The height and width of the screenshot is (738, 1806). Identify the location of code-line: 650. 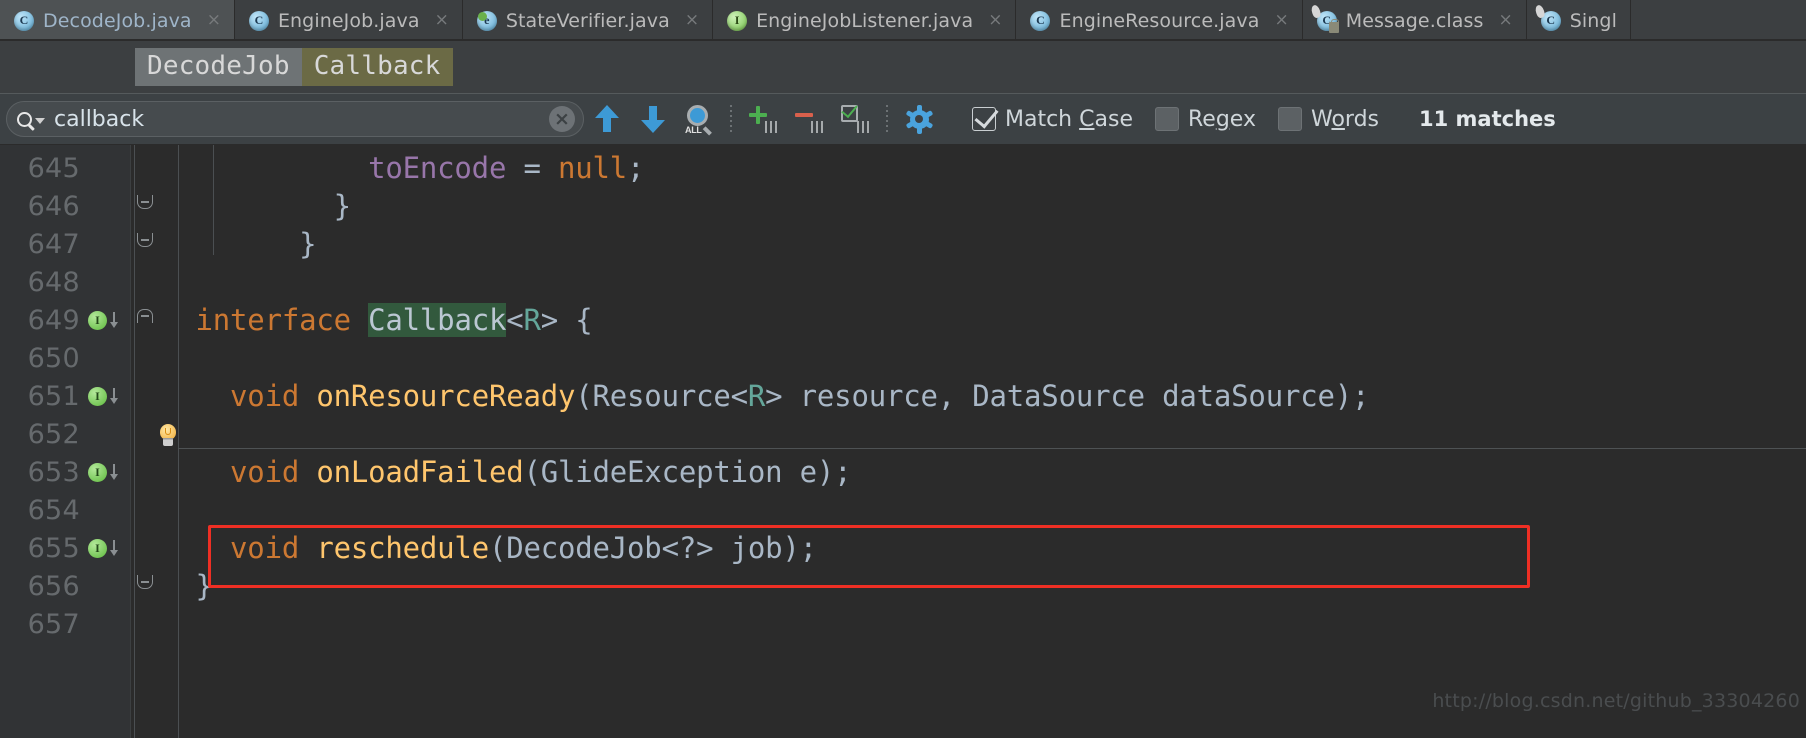
(903, 358).